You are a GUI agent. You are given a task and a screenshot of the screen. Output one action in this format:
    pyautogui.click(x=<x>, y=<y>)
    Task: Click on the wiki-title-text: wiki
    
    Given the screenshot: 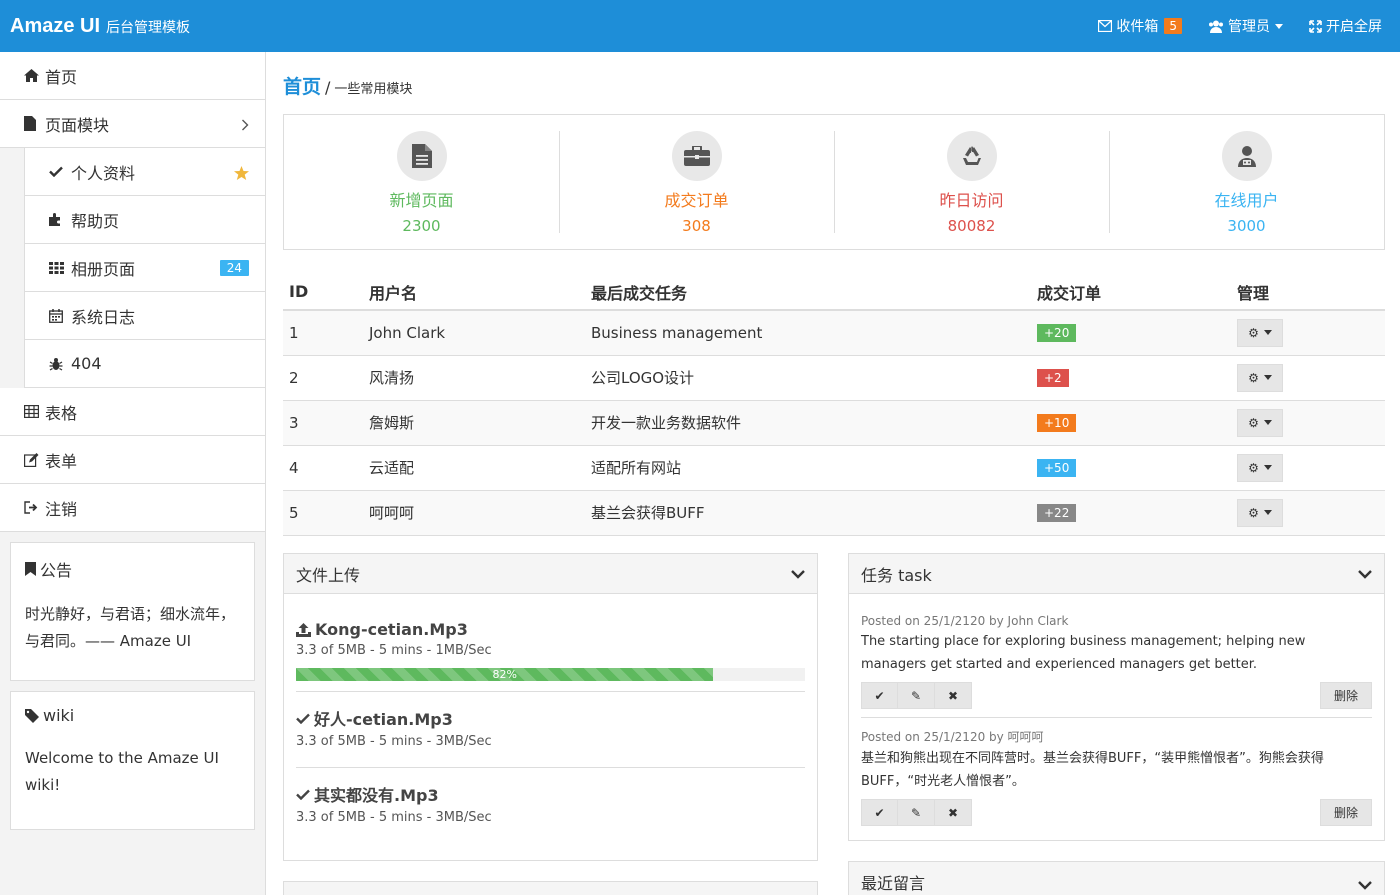 What is the action you would take?
    pyautogui.click(x=59, y=715)
    